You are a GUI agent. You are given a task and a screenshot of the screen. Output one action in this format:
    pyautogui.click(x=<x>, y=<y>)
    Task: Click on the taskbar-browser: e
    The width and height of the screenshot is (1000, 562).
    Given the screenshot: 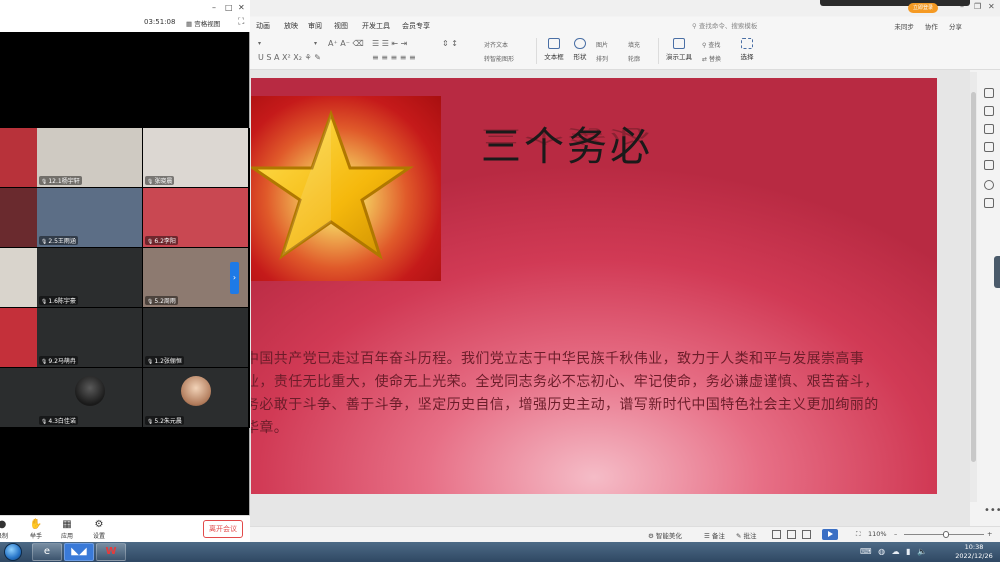 What is the action you would take?
    pyautogui.click(x=47, y=552)
    